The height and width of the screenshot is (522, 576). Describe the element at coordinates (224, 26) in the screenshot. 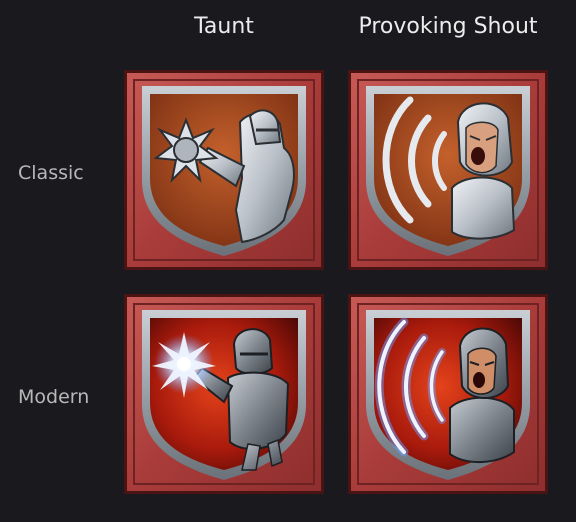

I see `column-header-taunt: Taunt` at that location.